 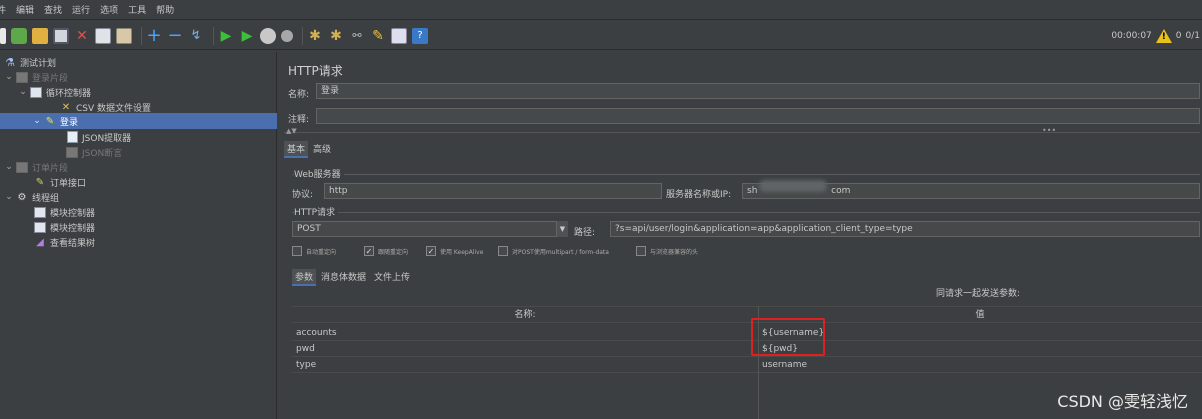 What do you see at coordinates (139, 167) in the screenshot?
I see `tree-item-order-fragment: ⌄ 订单片段` at bounding box center [139, 167].